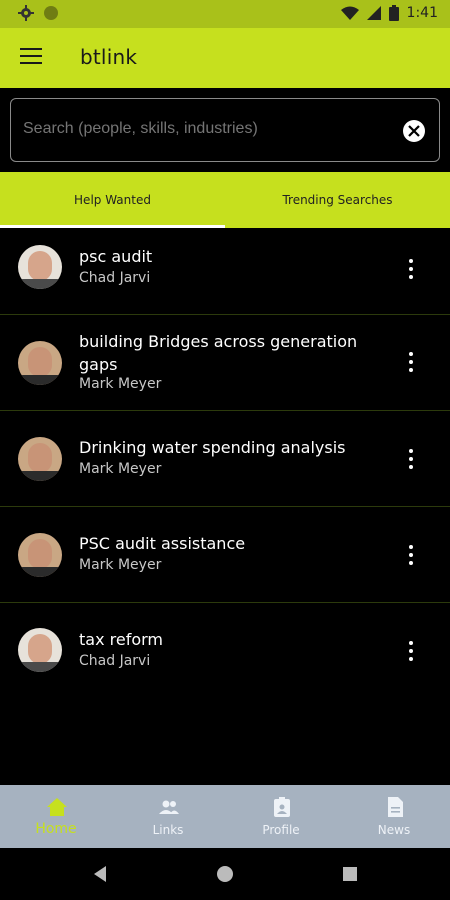 This screenshot has width=450, height=900. Describe the element at coordinates (373, 13) in the screenshot. I see `signal-icon` at that location.